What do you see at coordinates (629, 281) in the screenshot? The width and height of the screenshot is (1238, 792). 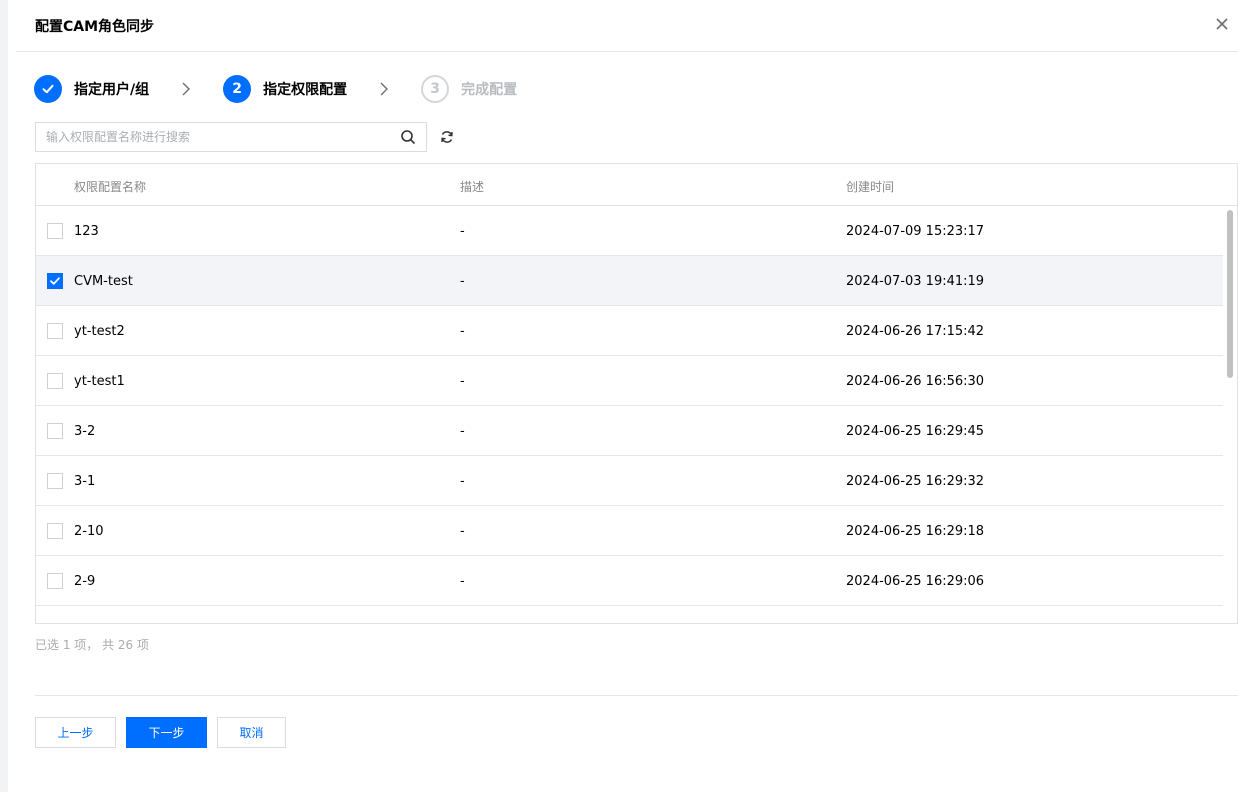 I see `table-row: CVM-test - 2024-07-03 19:41:19` at bounding box center [629, 281].